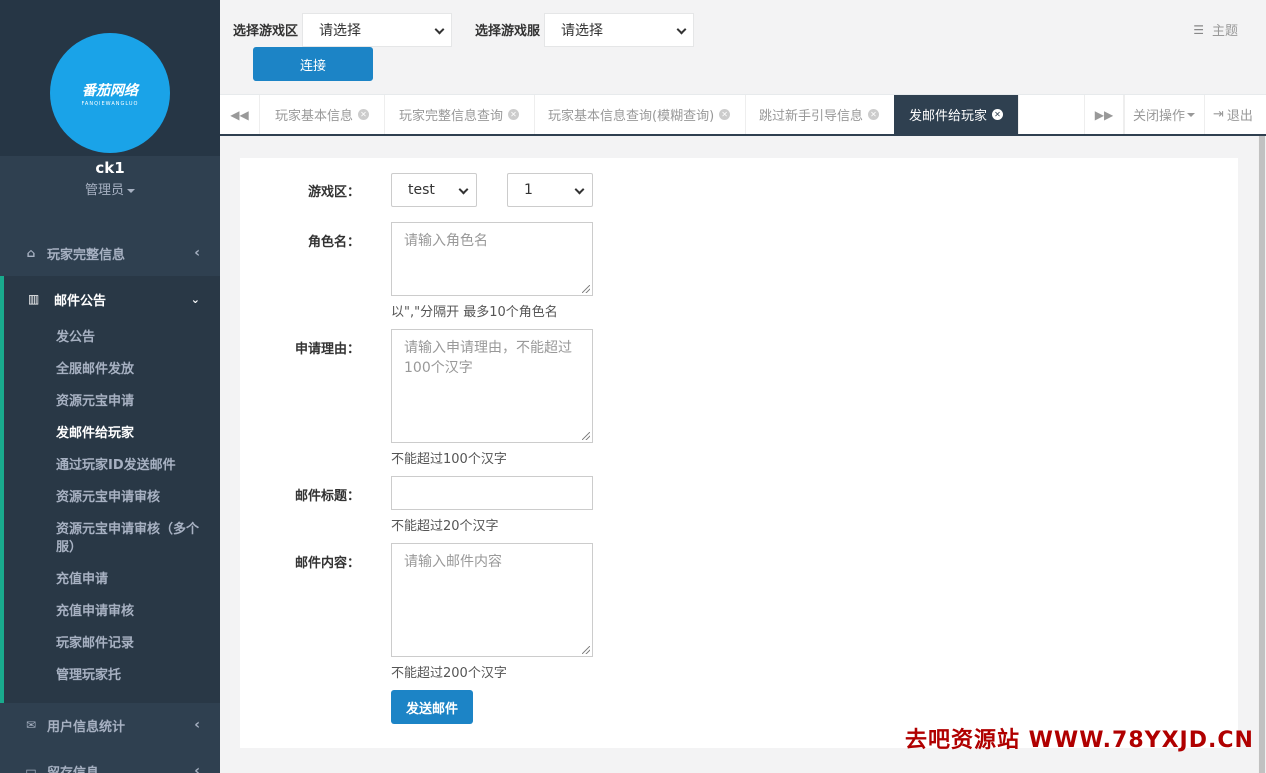 The image size is (1266, 773). What do you see at coordinates (1239, 116) in the screenshot?
I see `logout-label: 退出` at bounding box center [1239, 116].